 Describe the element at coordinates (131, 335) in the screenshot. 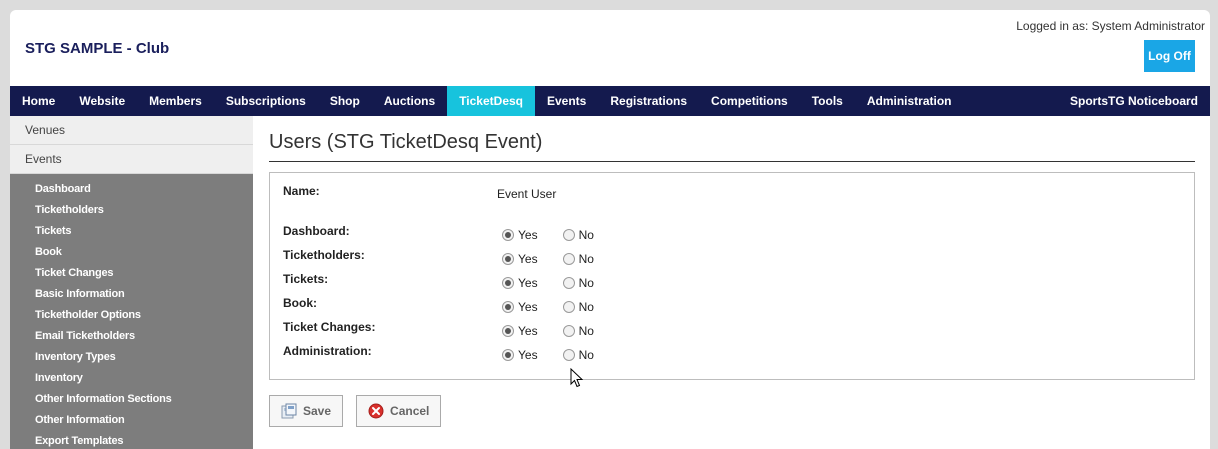

I see `sidebar-link-email-ticketholders: Email Ticketholders` at that location.